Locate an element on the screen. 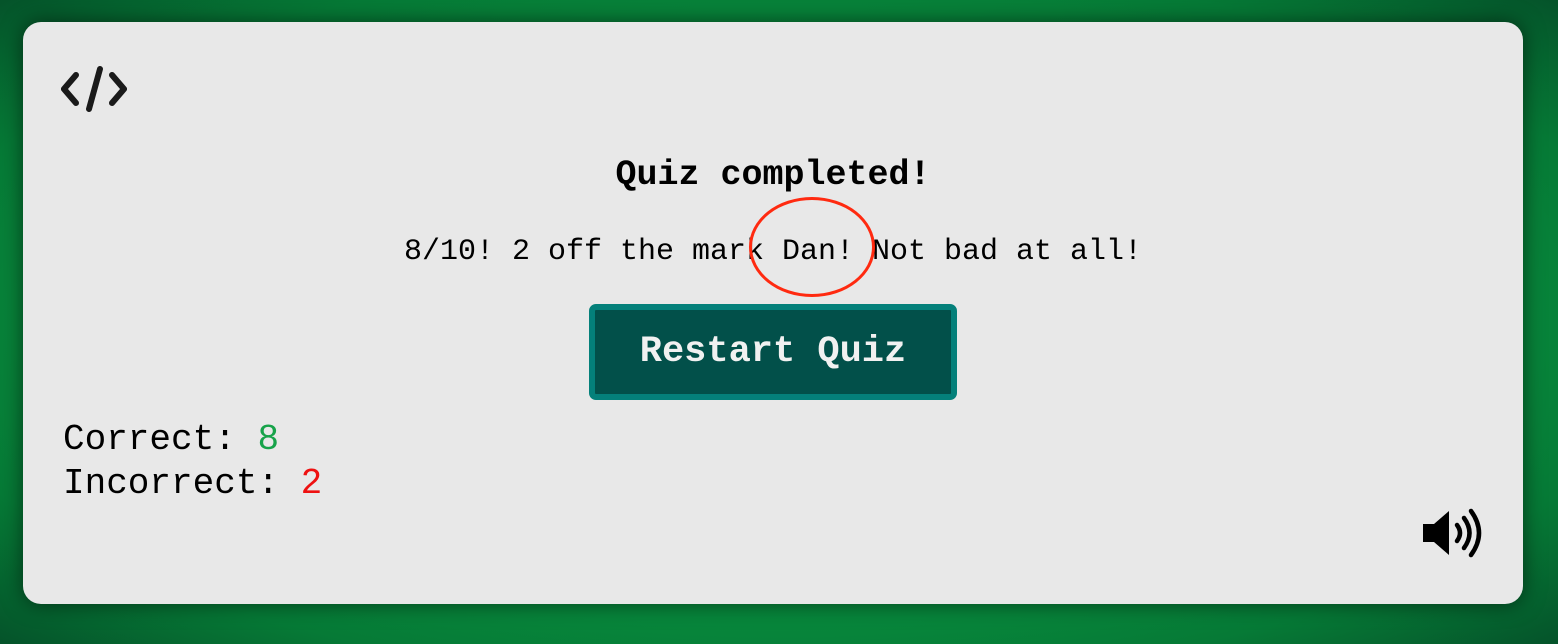 This screenshot has height=644, width=1558. incorrect-row: Incorrect: 2 is located at coordinates (192, 484).